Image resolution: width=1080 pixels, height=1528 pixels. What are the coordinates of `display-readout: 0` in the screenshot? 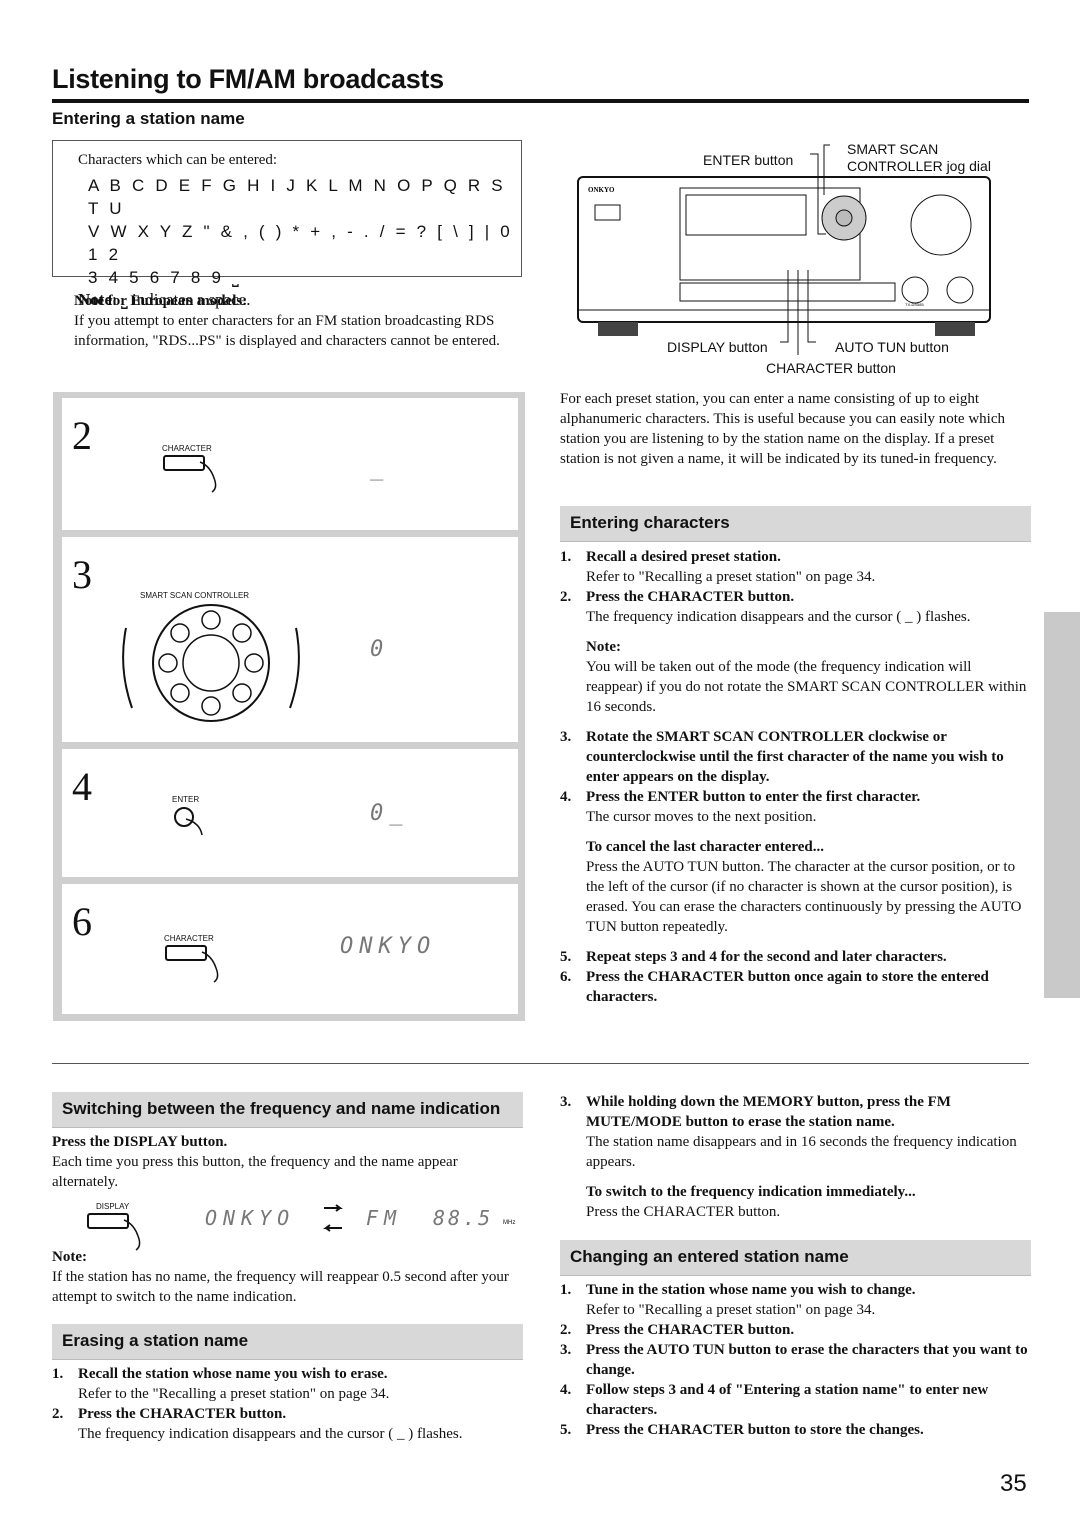 It's located at (380, 649).